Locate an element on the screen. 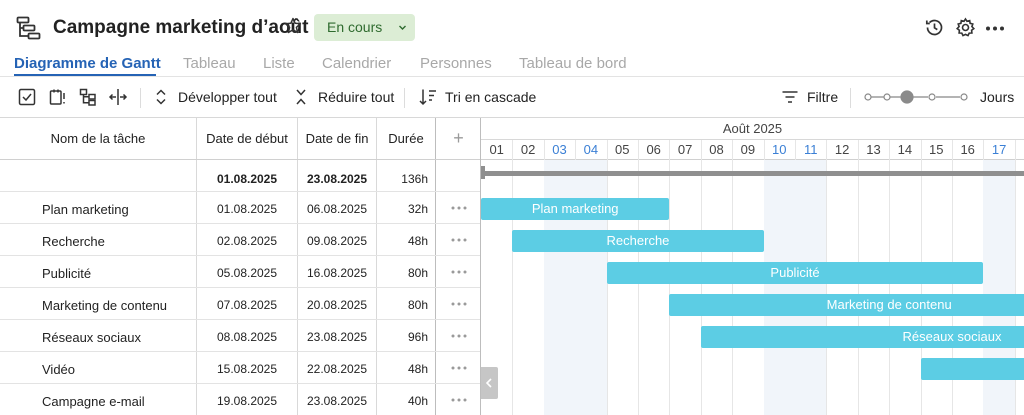 This screenshot has width=1024, height=415. day-label: 14 is located at coordinates (905, 149).